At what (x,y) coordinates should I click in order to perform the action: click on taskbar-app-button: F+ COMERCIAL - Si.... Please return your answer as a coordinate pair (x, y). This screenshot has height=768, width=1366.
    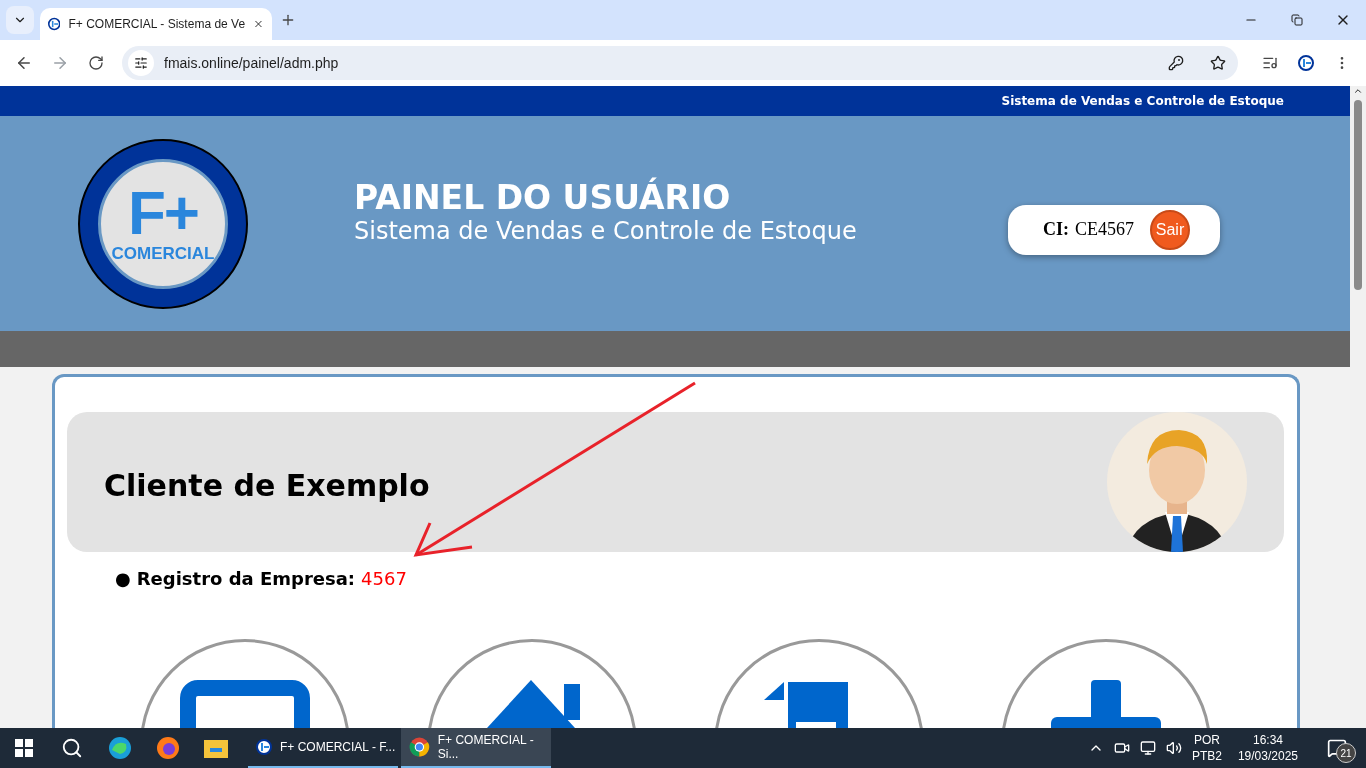
    Looking at the image, I should click on (476, 748).